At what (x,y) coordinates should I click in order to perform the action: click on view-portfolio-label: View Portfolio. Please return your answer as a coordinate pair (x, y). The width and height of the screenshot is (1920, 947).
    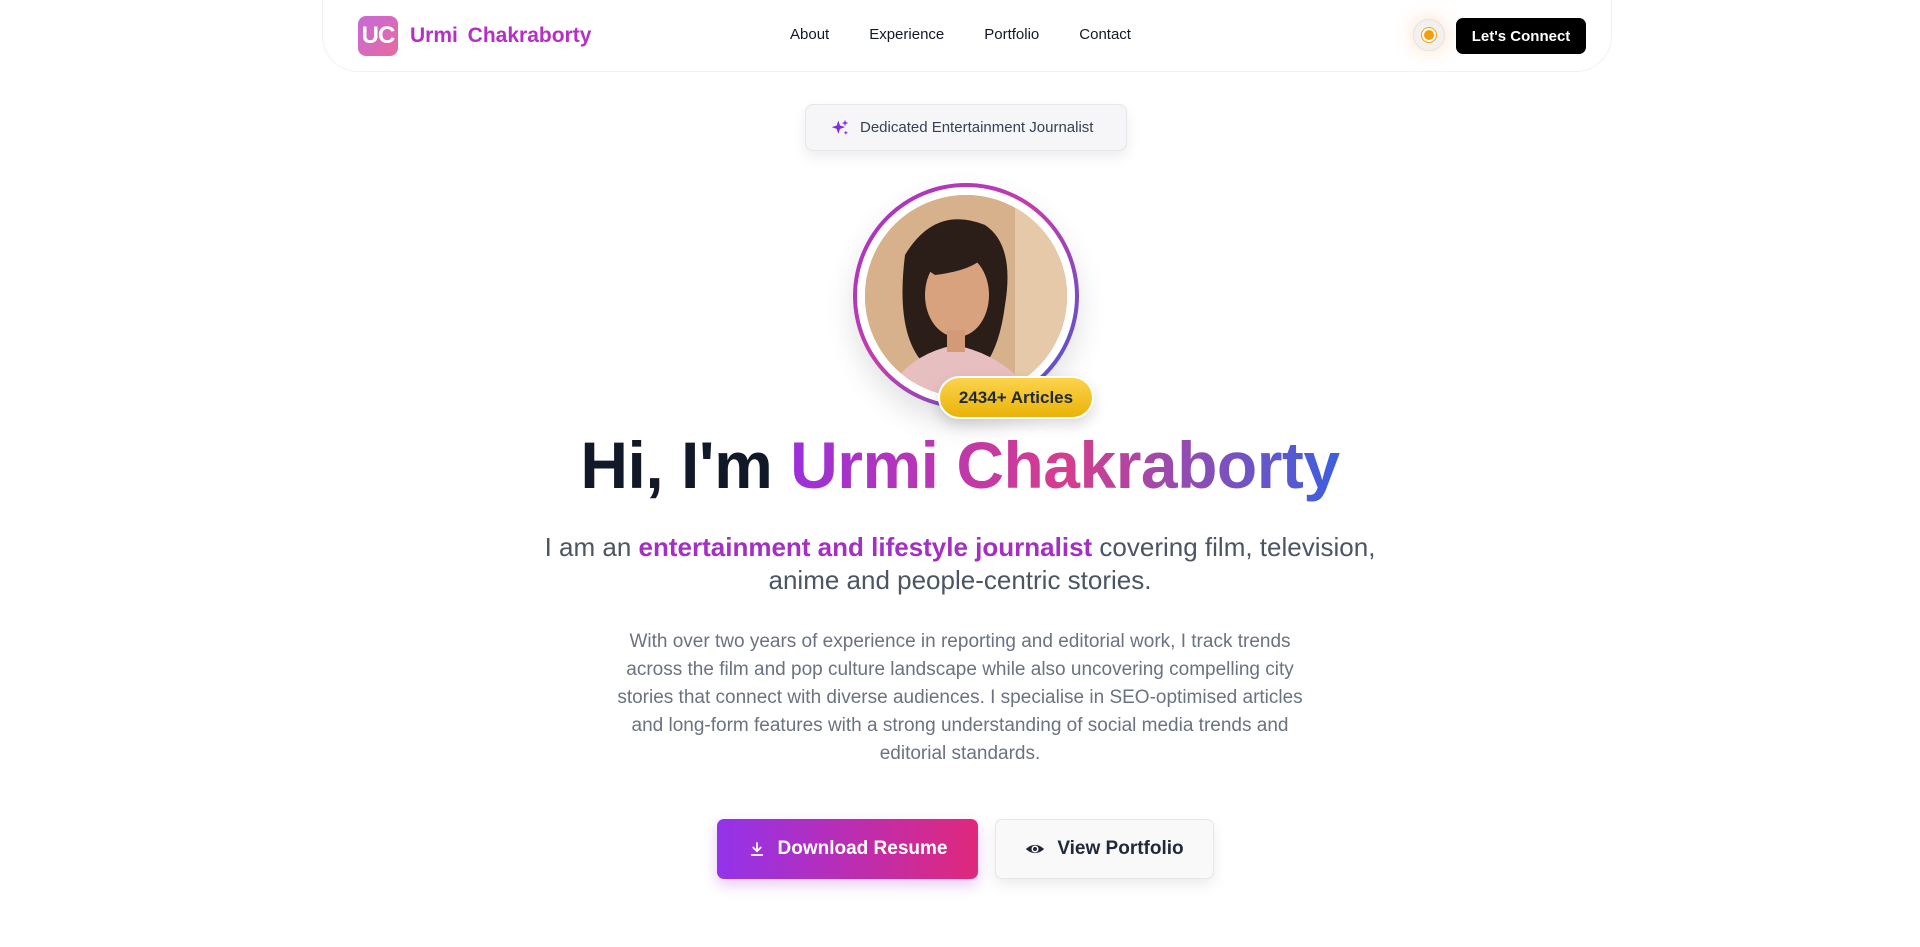
    Looking at the image, I should click on (1120, 848).